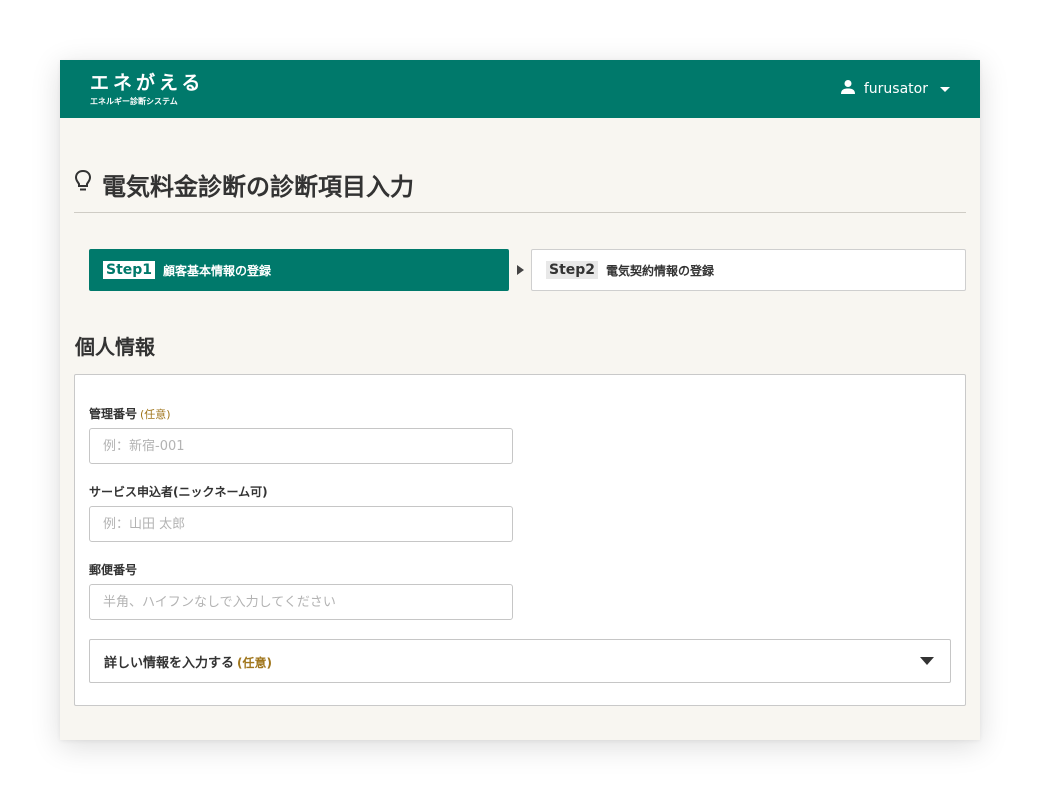  I want to click on brand-subtitle: エネルギー診断システム, so click(134, 101).